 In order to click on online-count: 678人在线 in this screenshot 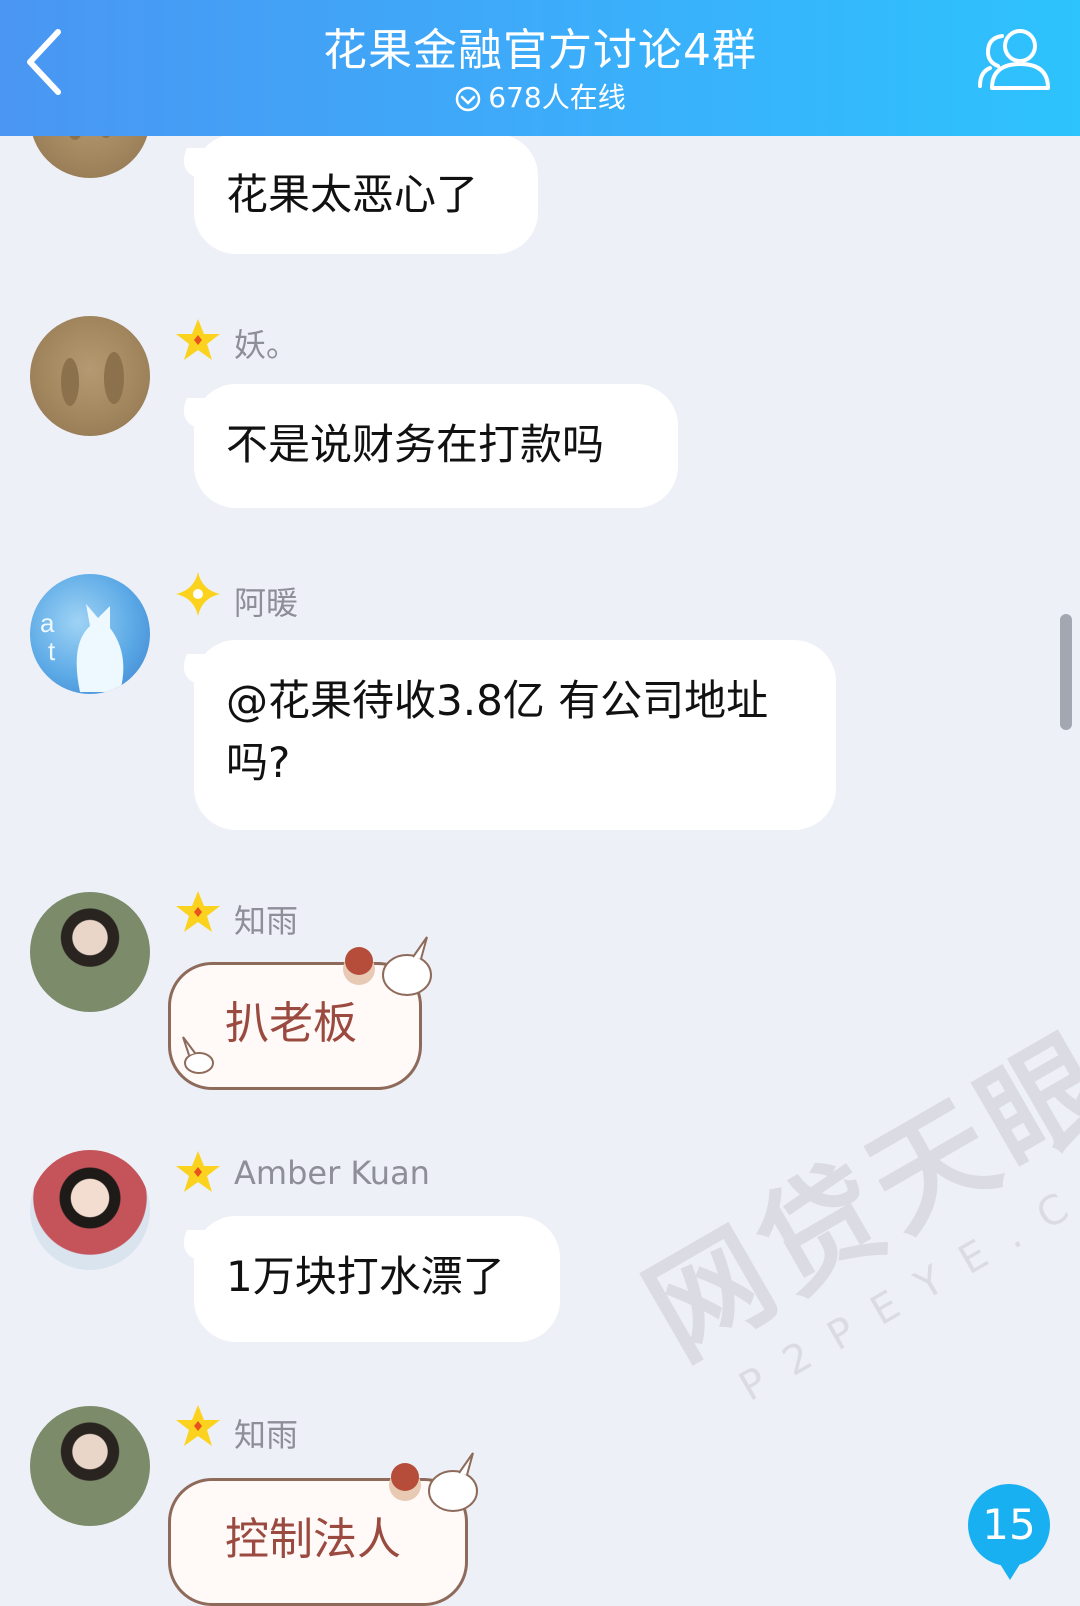, I will do `click(540, 96)`.